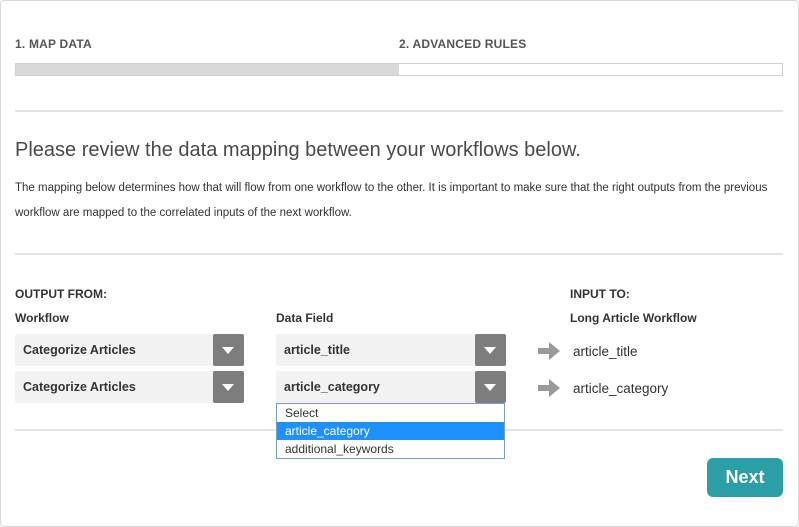  Describe the element at coordinates (53, 44) in the screenshot. I see `step-map-data: 1. MAP DATA` at that location.